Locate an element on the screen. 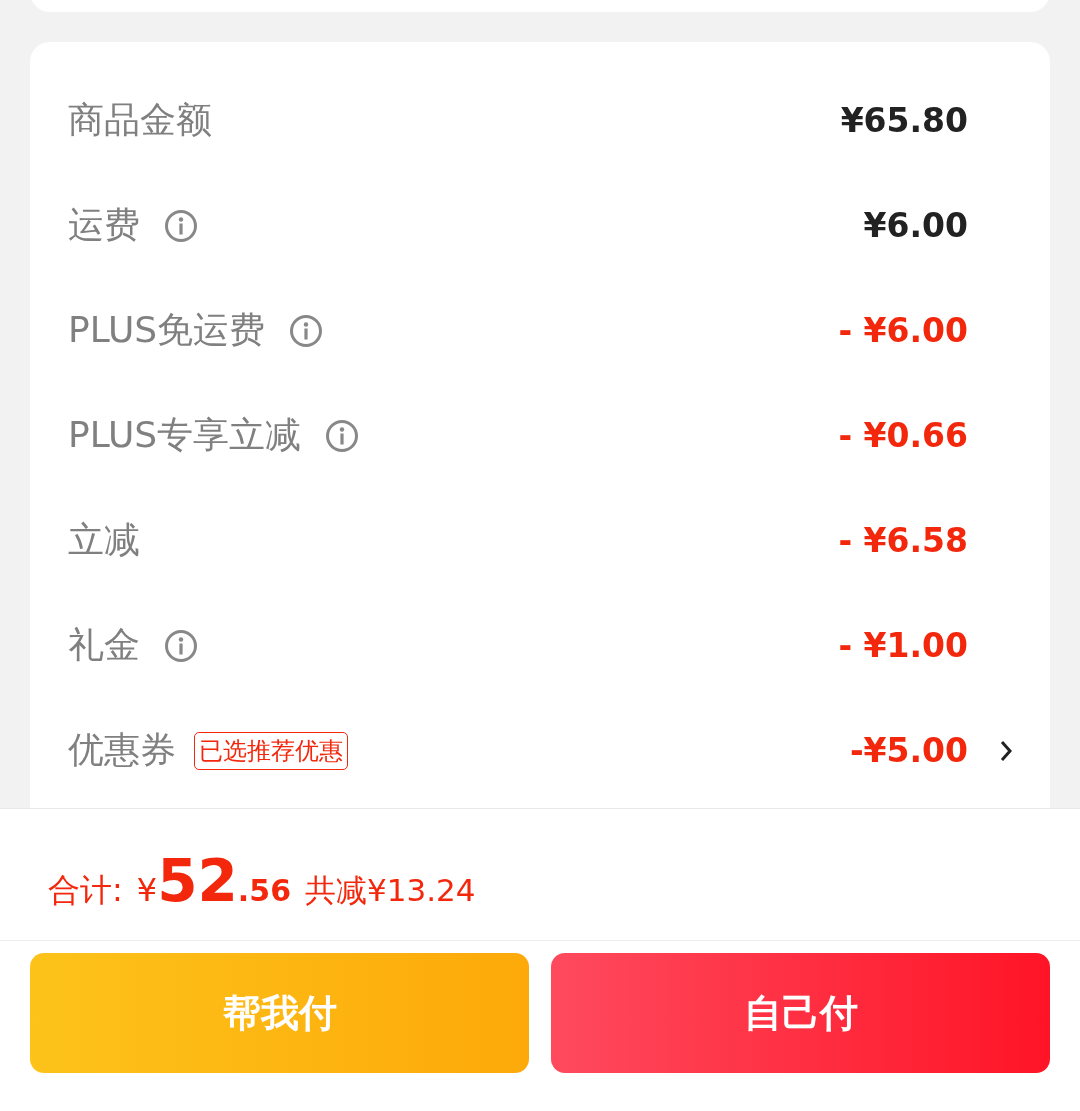 The width and height of the screenshot is (1080, 1111). fee-label: 优惠券 is located at coordinates (122, 750).